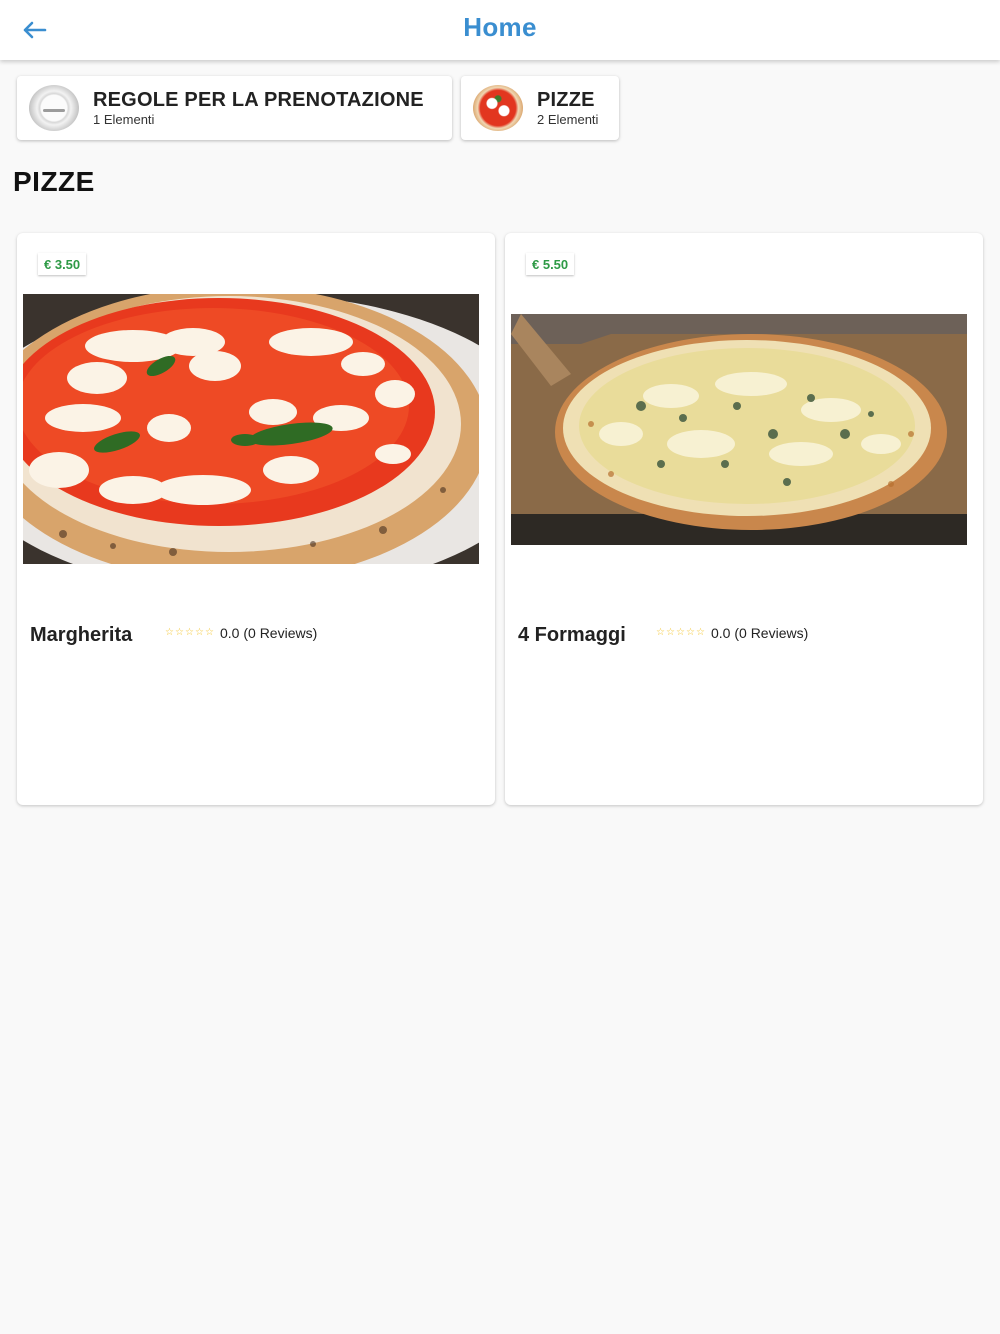  I want to click on app-bar: Home, so click(500, 30).